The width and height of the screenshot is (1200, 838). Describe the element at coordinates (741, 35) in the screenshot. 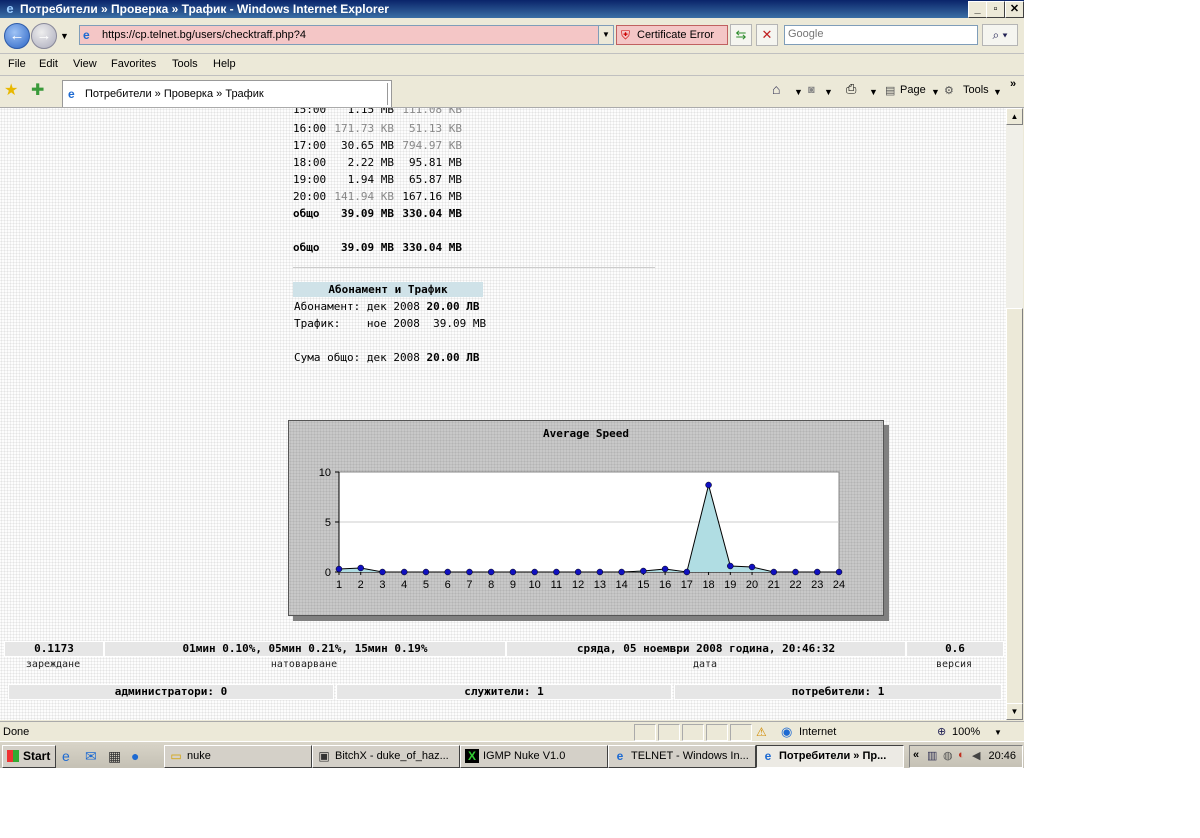

I see `refresh-button: ⇆` at that location.